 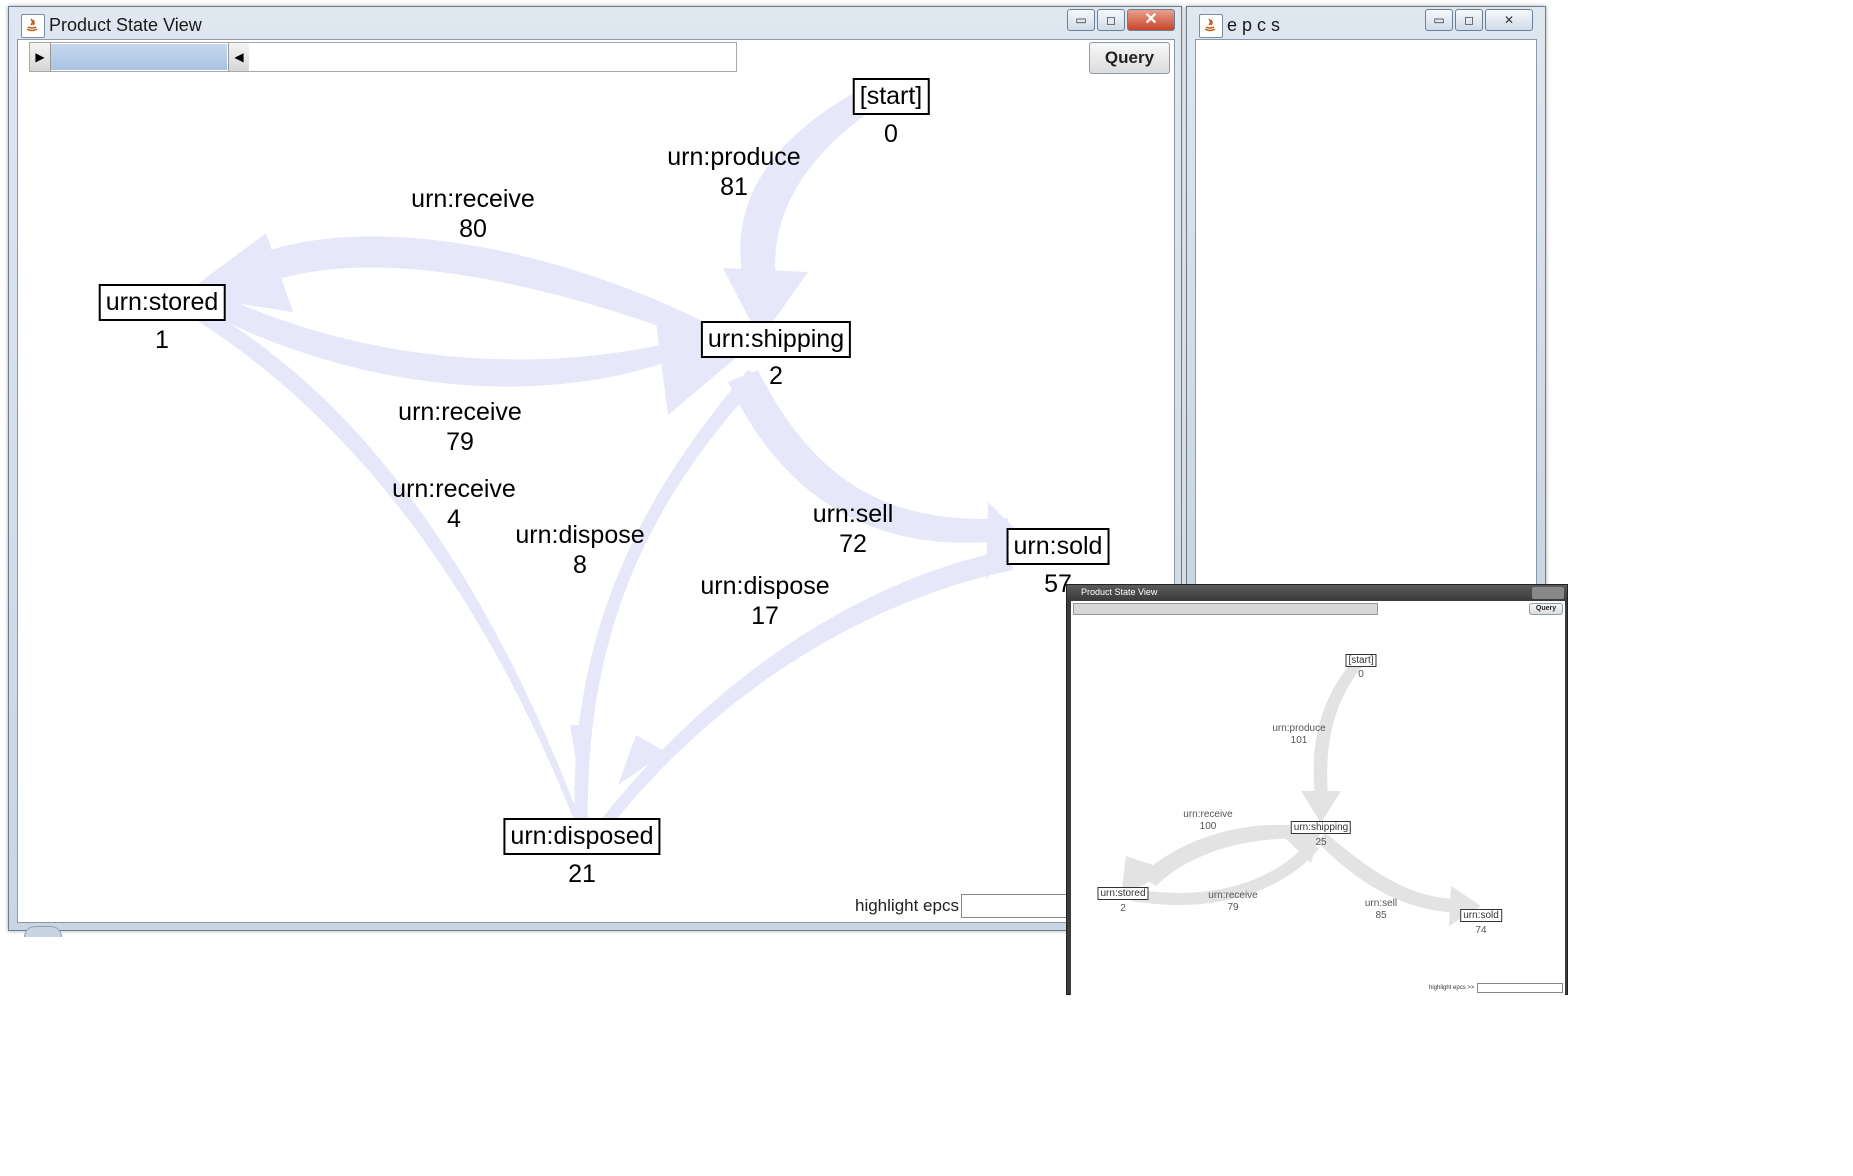 I want to click on node-stored-count: 1, so click(x=162, y=340).